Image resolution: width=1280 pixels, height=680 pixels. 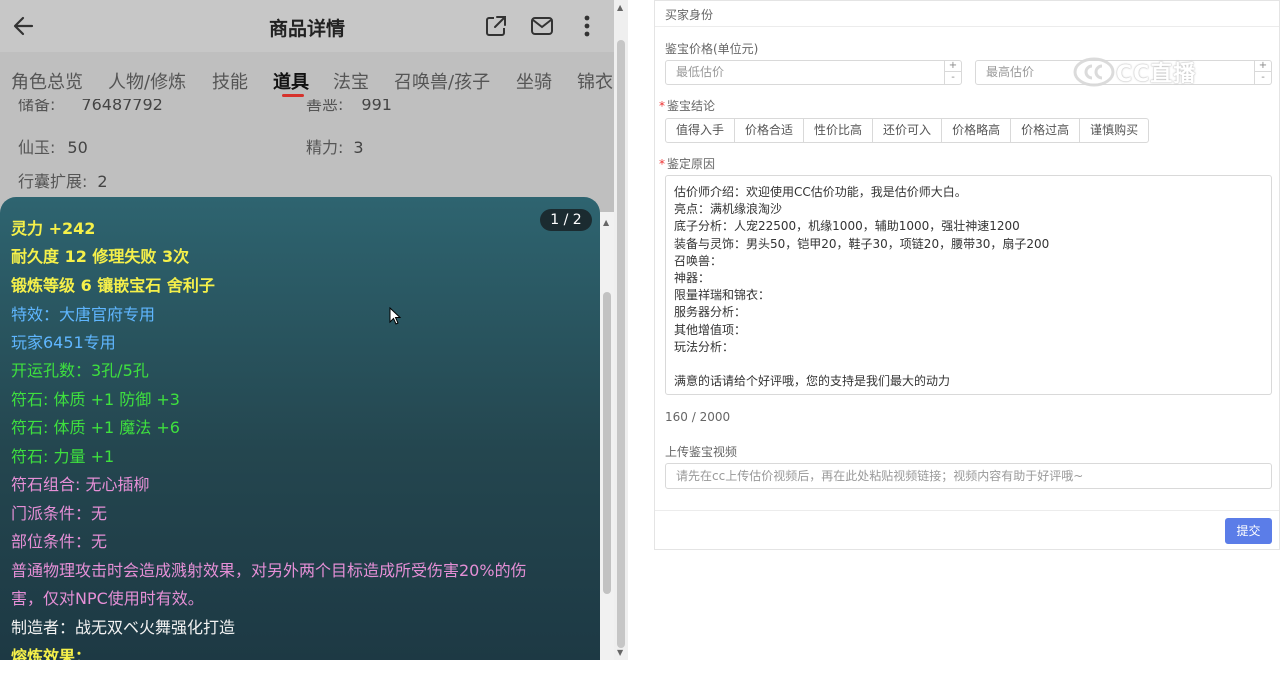 What do you see at coordinates (847, 226) in the screenshot?
I see `reason-line: 底子分析：人宠22500，机缘1000，辅助1000，强壮神速1200` at bounding box center [847, 226].